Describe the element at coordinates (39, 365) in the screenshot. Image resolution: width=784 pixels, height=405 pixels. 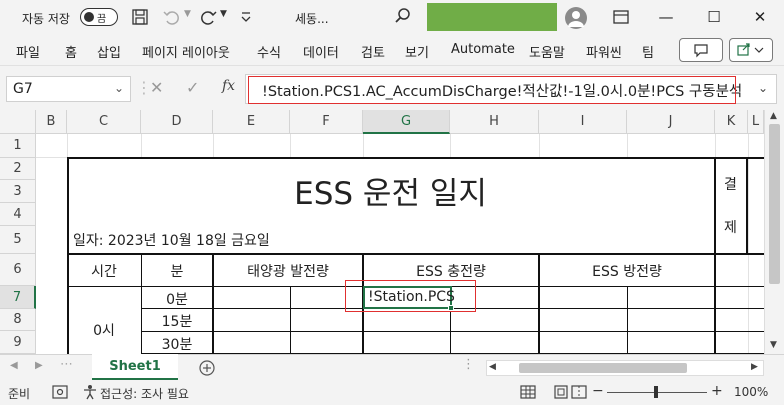
I see `next-sheet-icon: ▶` at that location.